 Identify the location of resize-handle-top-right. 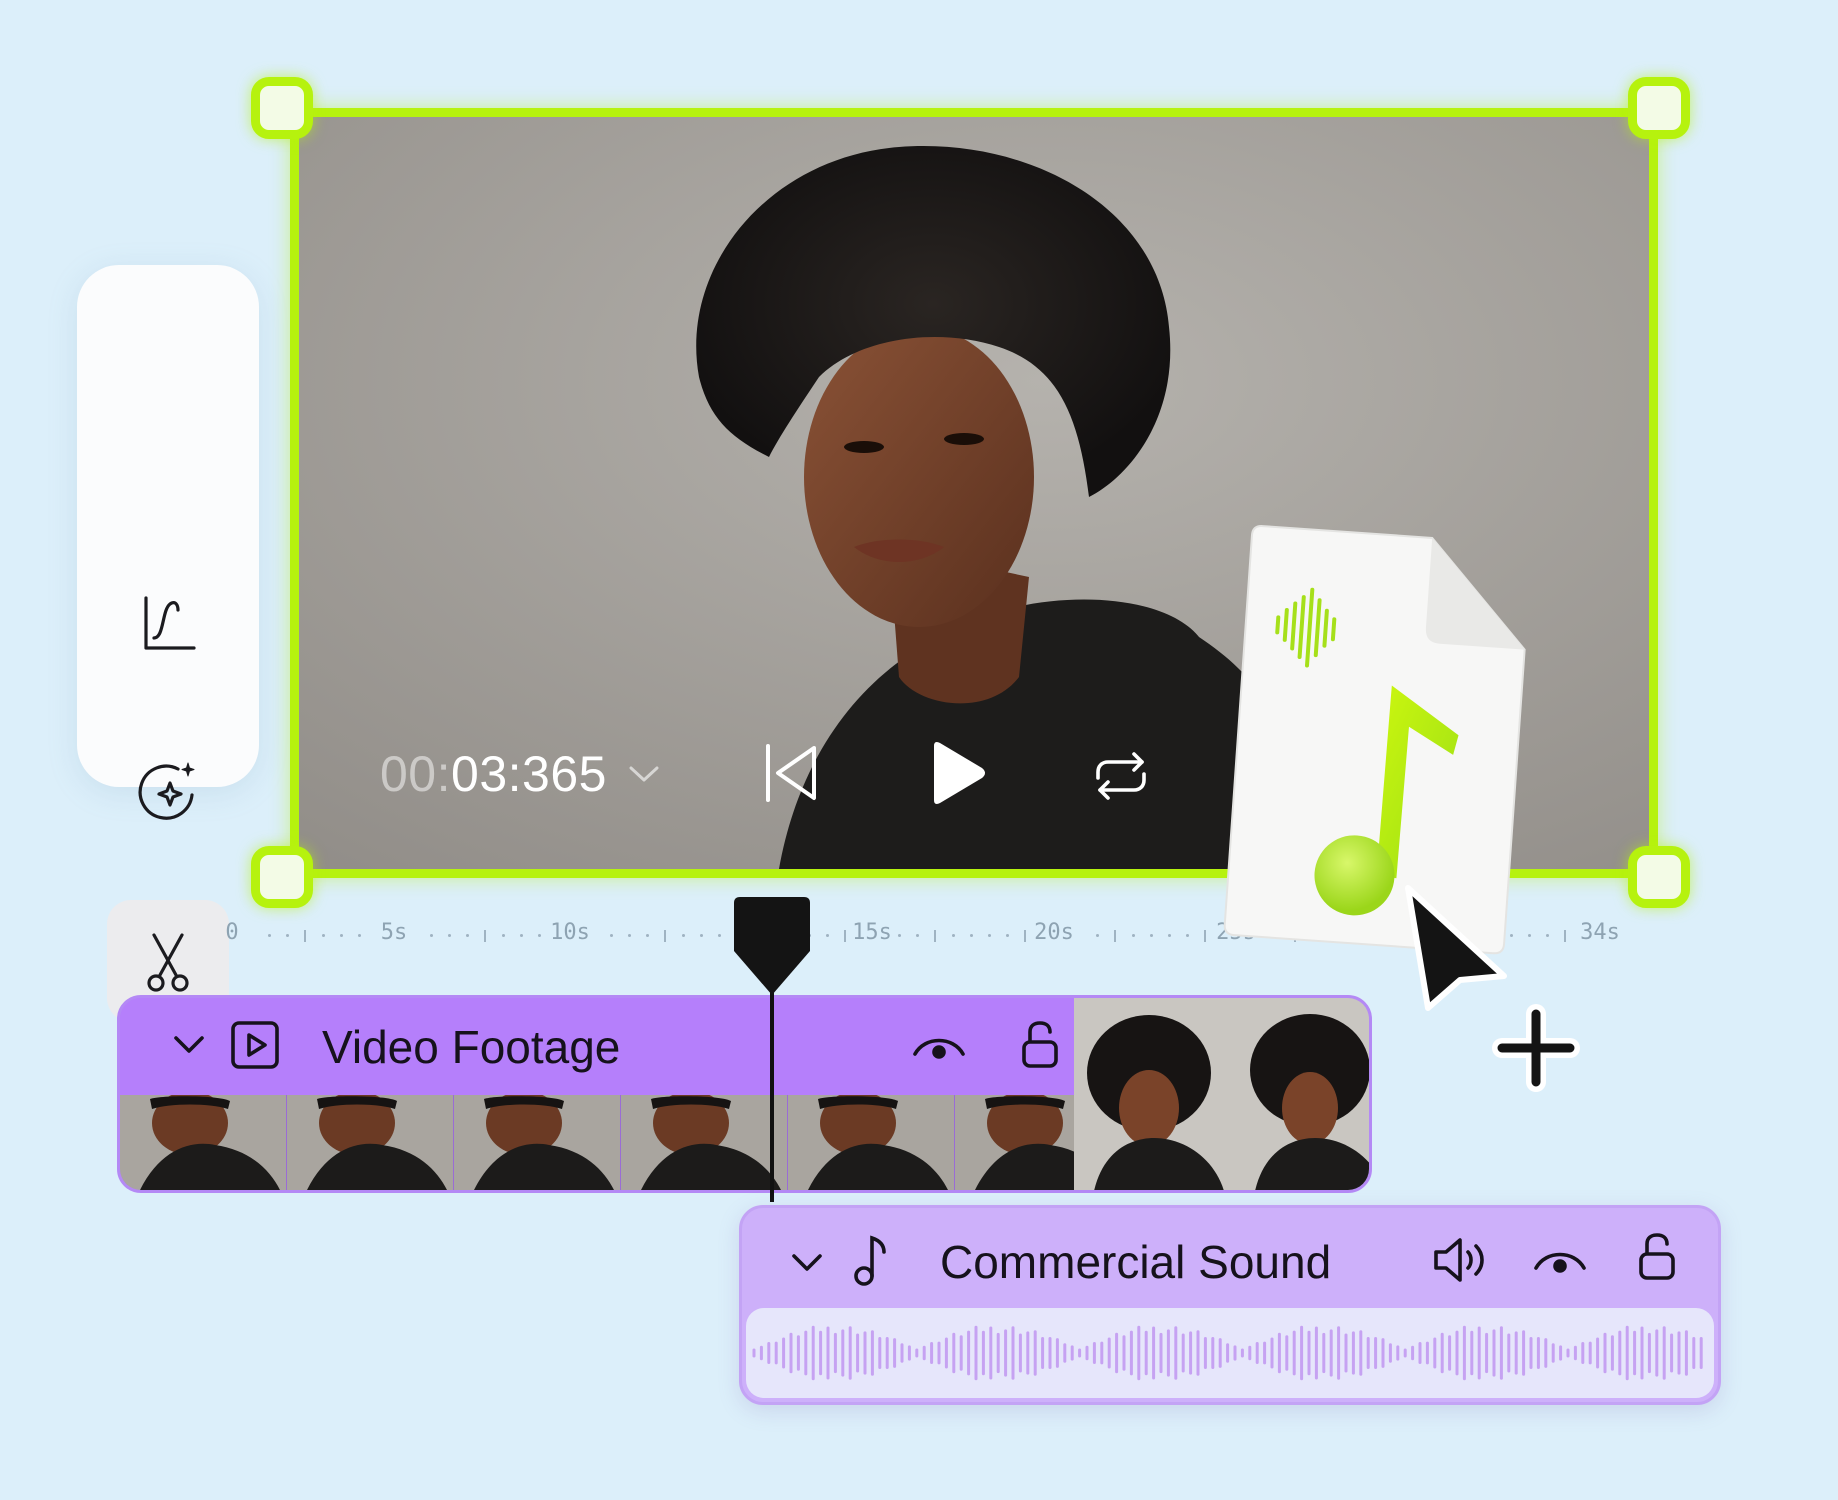
(1659, 108).